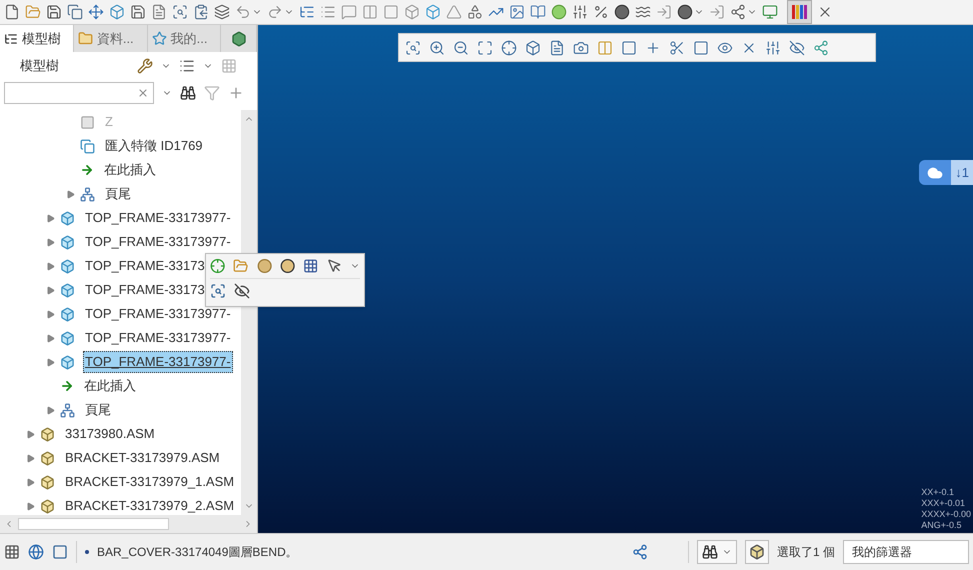 Image resolution: width=973 pixels, height=570 pixels. Describe the element at coordinates (601, 12) in the screenshot. I see `percent-icon` at that location.